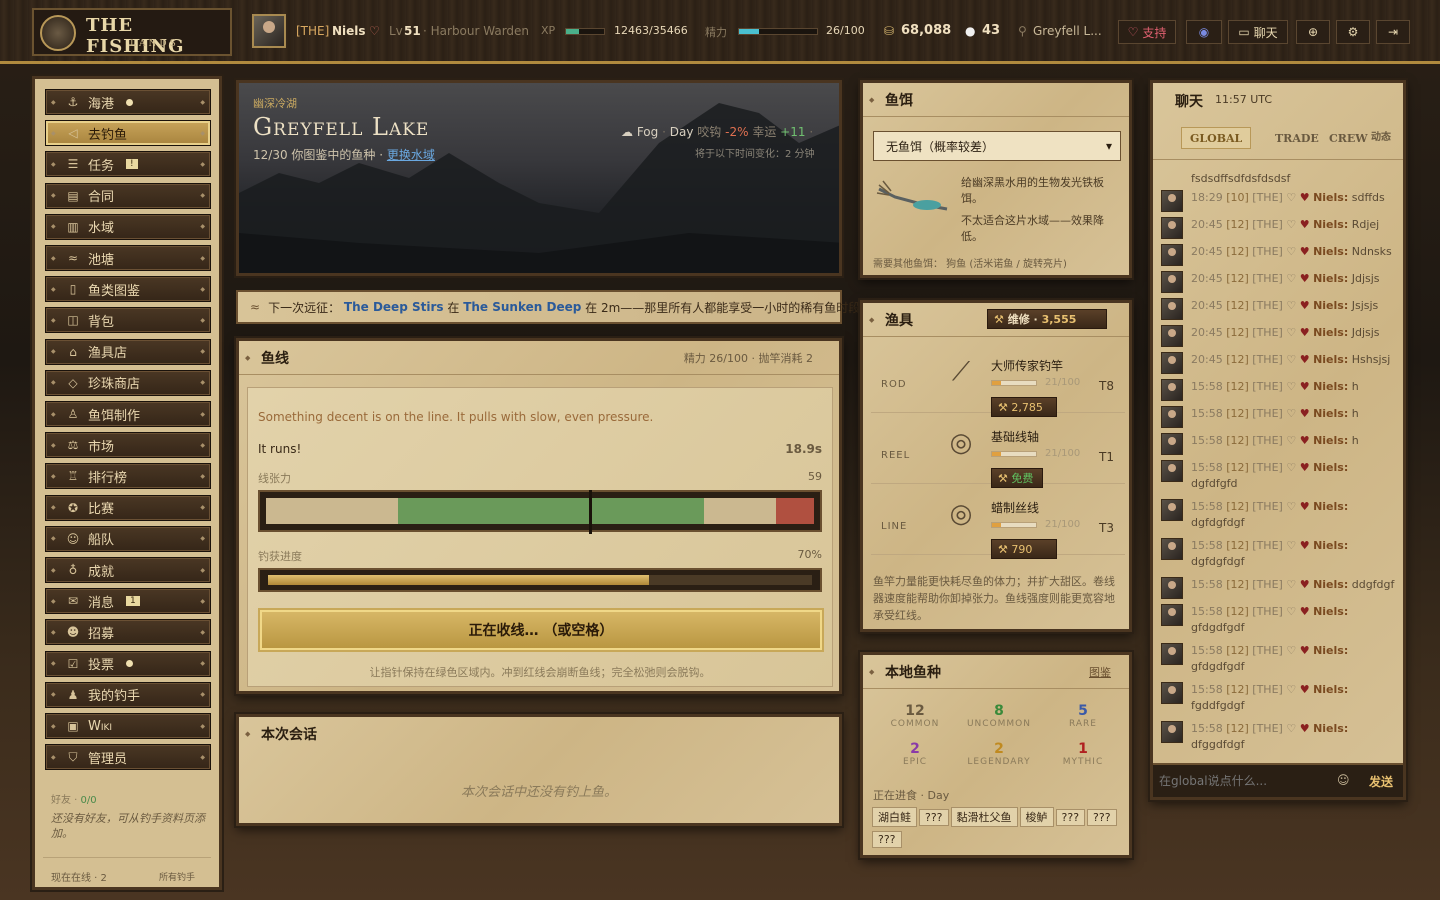 The width and height of the screenshot is (1440, 900). I want to click on repair-all-button: ⚒ 维修 · 3,555, so click(1047, 319).